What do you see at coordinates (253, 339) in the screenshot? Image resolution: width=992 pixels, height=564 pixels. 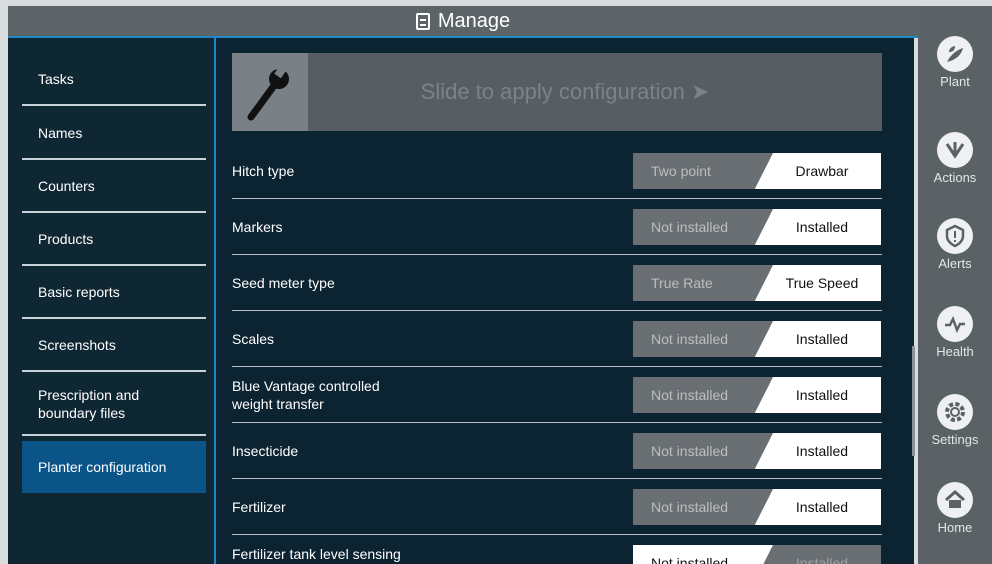 I see `setting-label: Scales` at bounding box center [253, 339].